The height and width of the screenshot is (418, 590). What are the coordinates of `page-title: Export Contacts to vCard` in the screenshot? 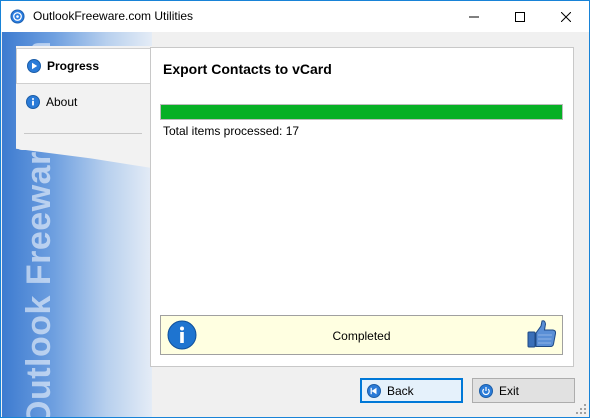 It's located at (247, 69).